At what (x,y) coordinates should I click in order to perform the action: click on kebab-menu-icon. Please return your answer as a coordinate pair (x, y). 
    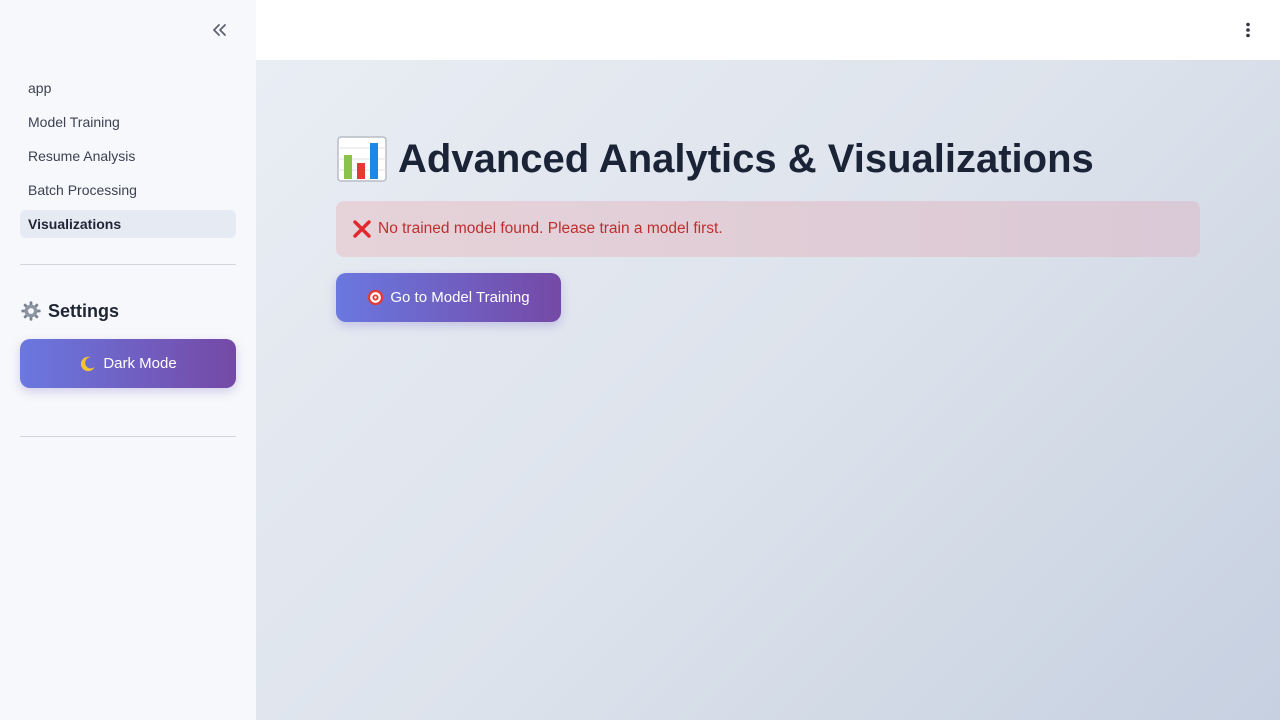
    Looking at the image, I should click on (1248, 30).